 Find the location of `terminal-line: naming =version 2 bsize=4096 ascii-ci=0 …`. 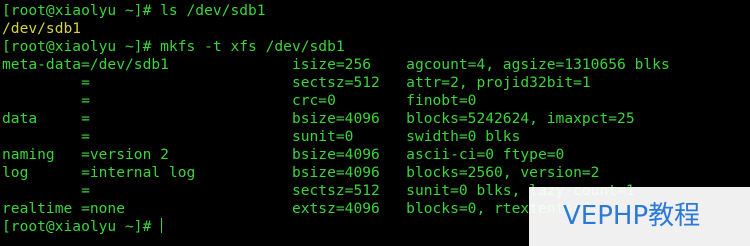

terminal-line: naming =version 2 bsize=4096 ascii-ci=0 … is located at coordinates (283, 154).